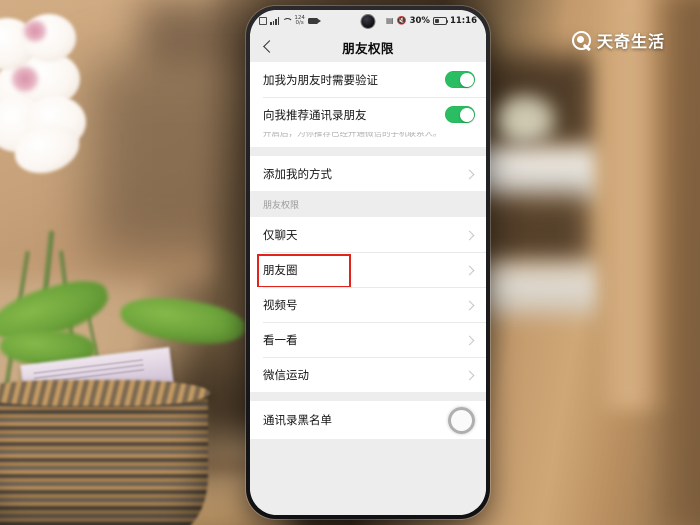 This screenshot has width=700, height=525. I want to click on logo-circle-icon, so click(581, 40).